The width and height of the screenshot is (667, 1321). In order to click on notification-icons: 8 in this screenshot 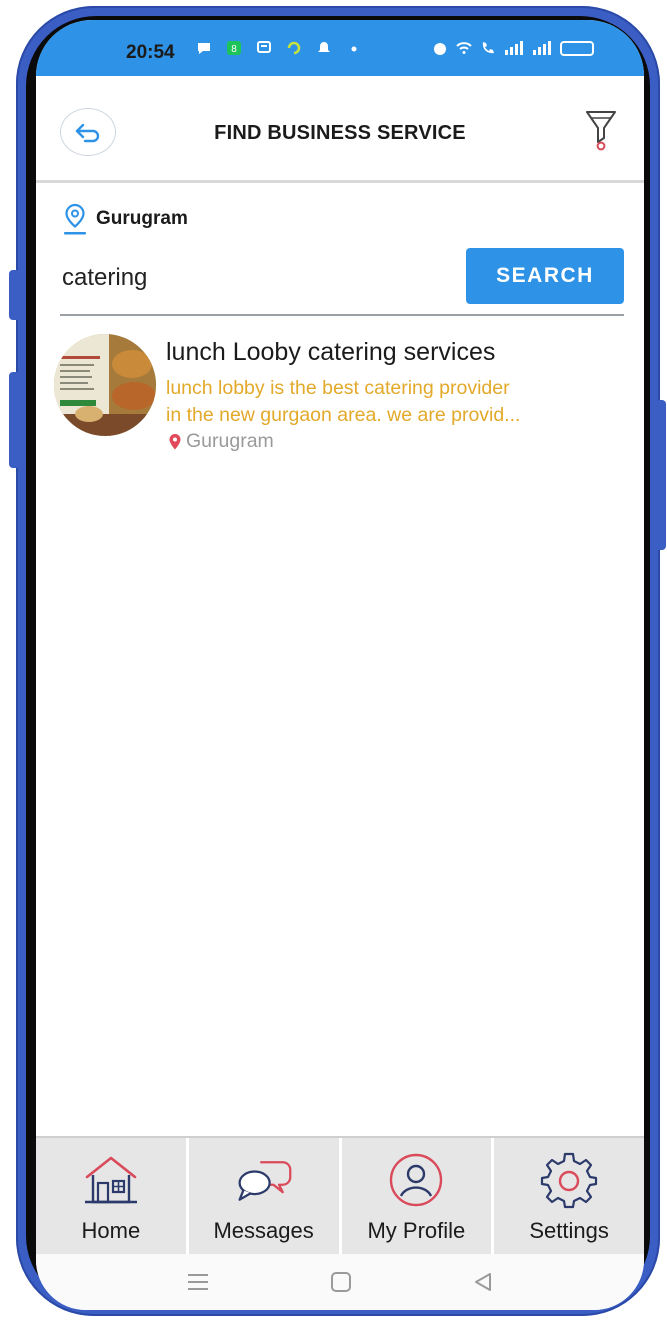, I will do `click(279, 48)`.